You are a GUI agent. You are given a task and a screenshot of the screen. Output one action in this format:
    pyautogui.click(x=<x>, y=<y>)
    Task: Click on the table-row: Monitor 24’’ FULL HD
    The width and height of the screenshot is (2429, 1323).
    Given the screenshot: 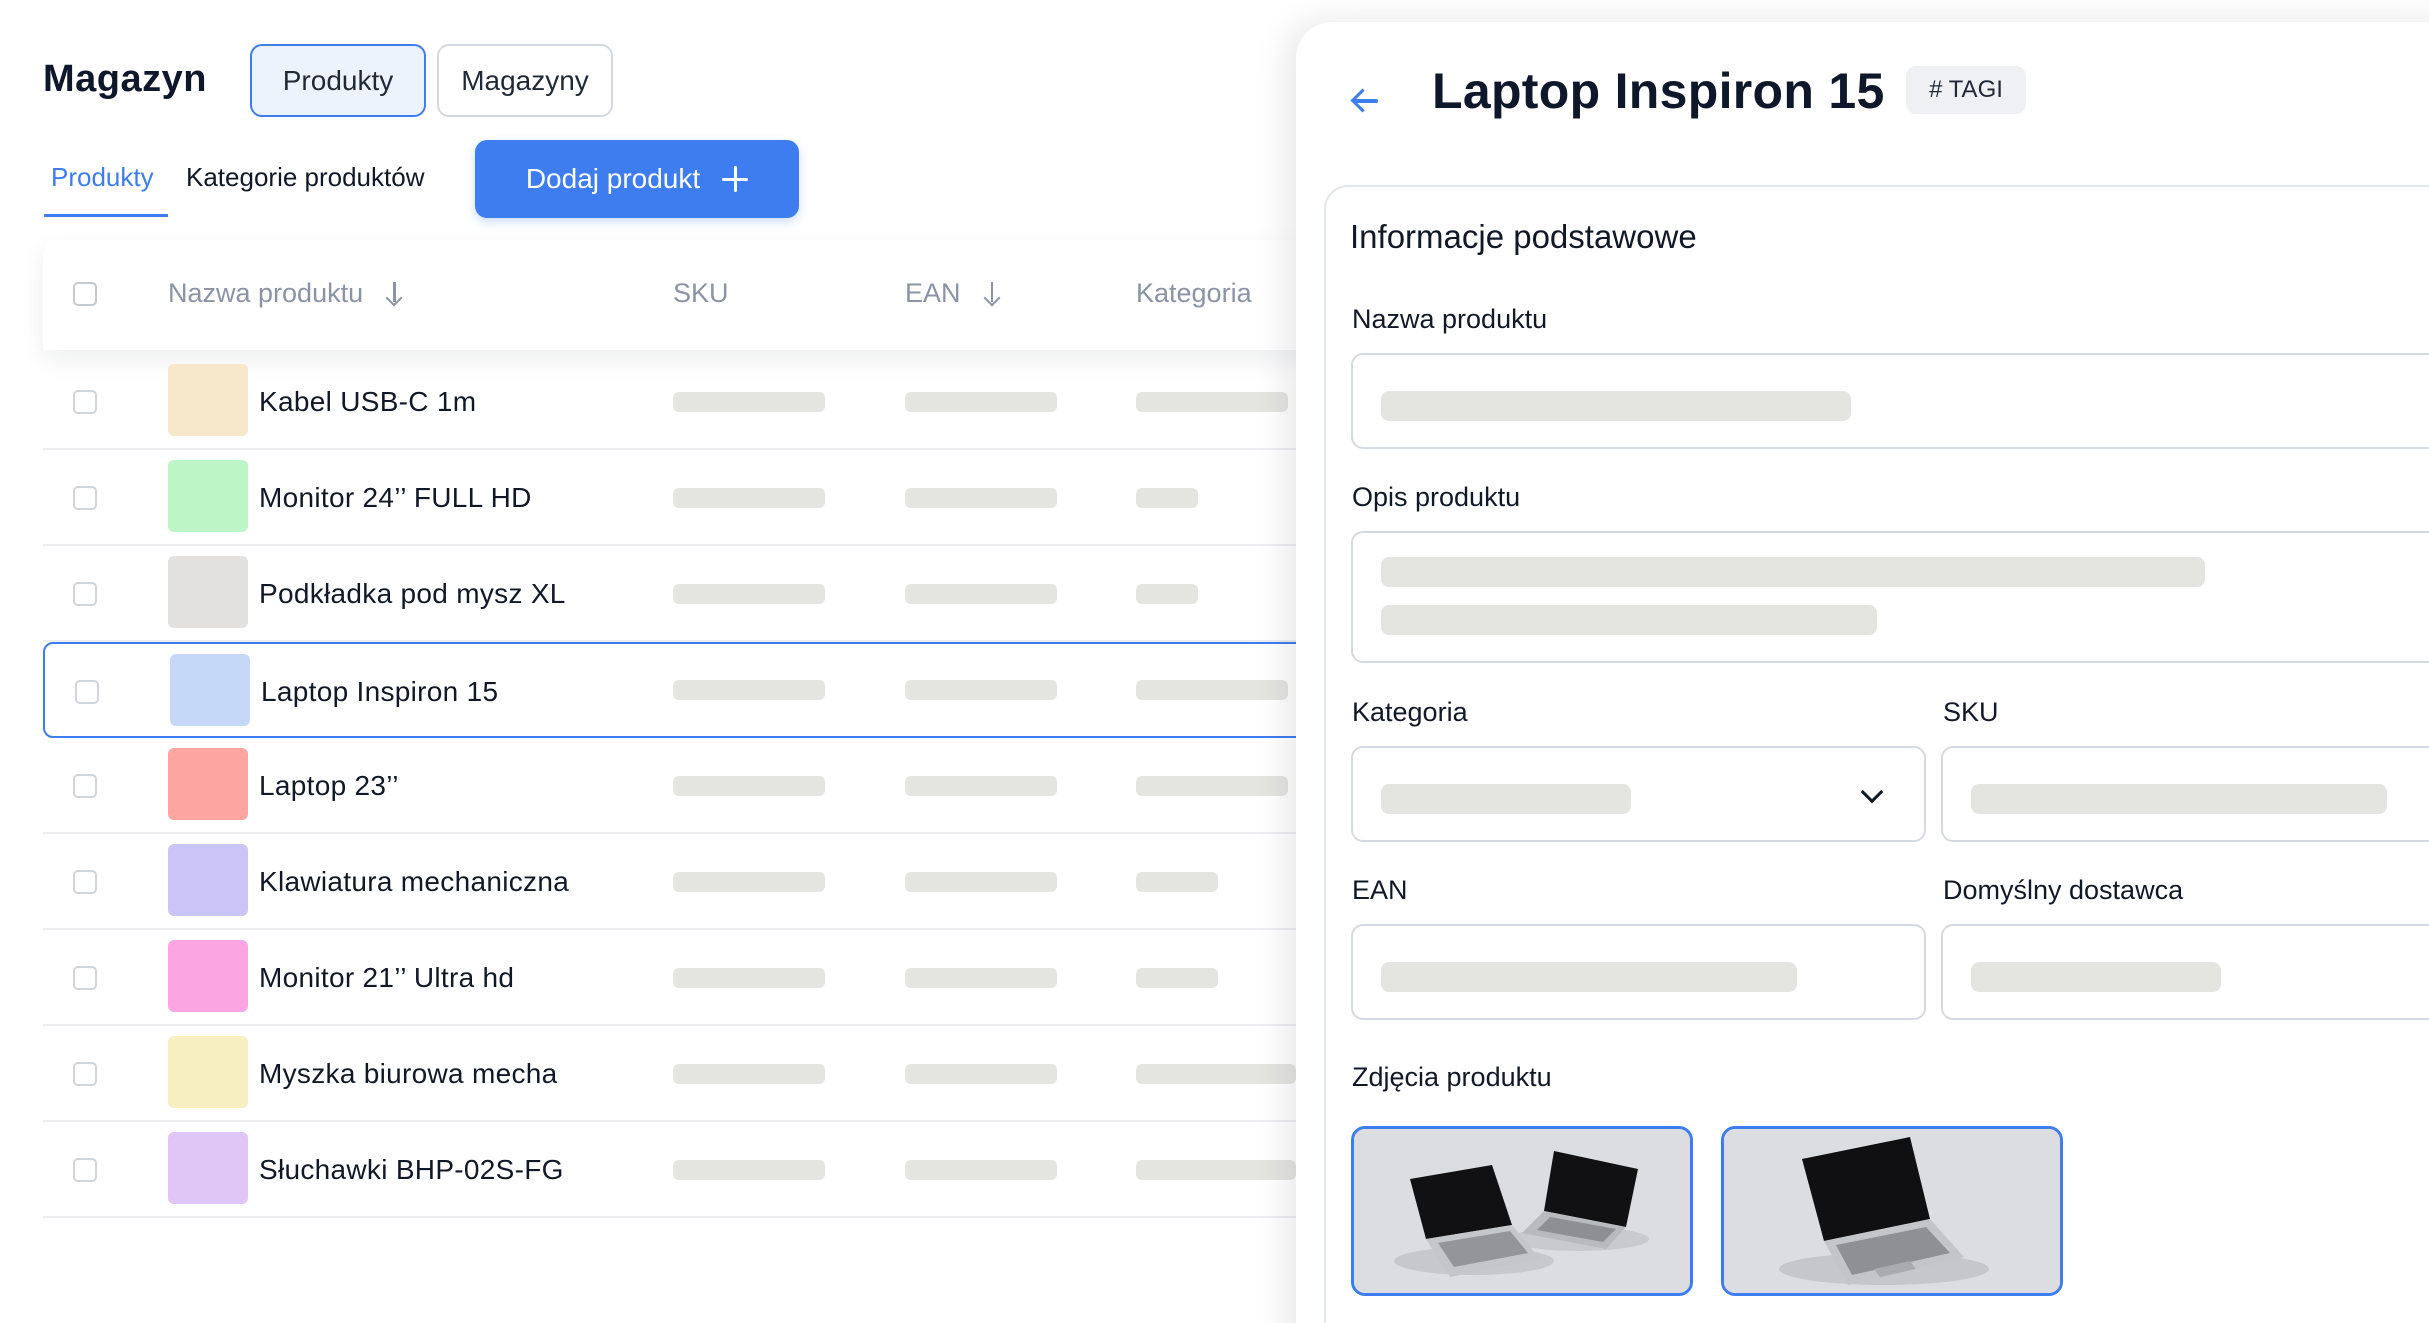 What is the action you would take?
    pyautogui.click(x=708, y=498)
    